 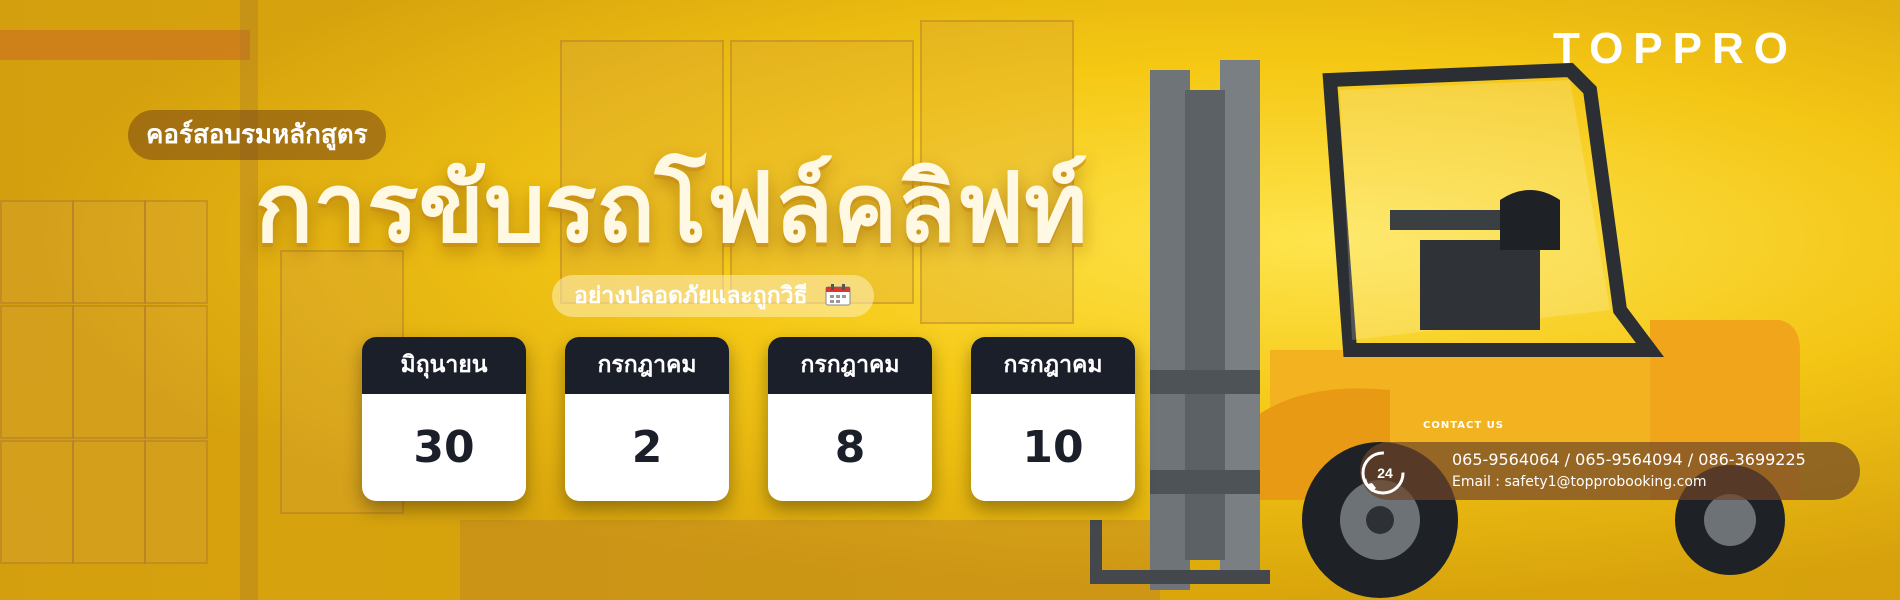 What do you see at coordinates (647, 447) in the screenshot?
I see `date-card-day: 2` at bounding box center [647, 447].